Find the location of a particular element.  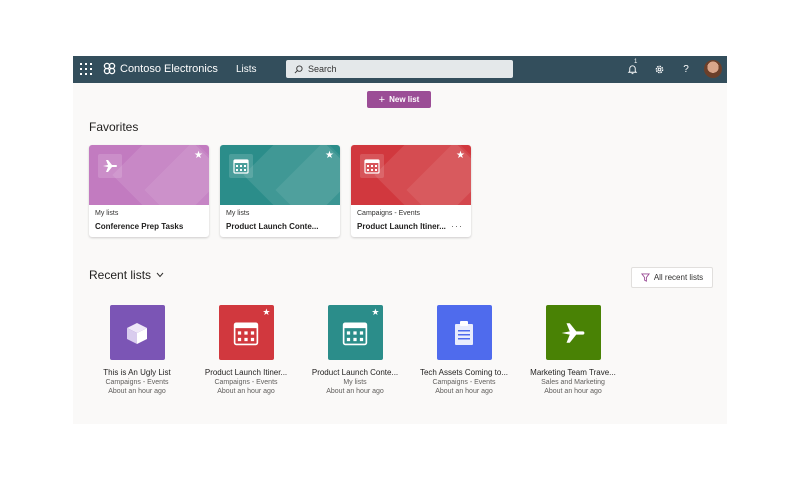

settings-button is located at coordinates (659, 69).